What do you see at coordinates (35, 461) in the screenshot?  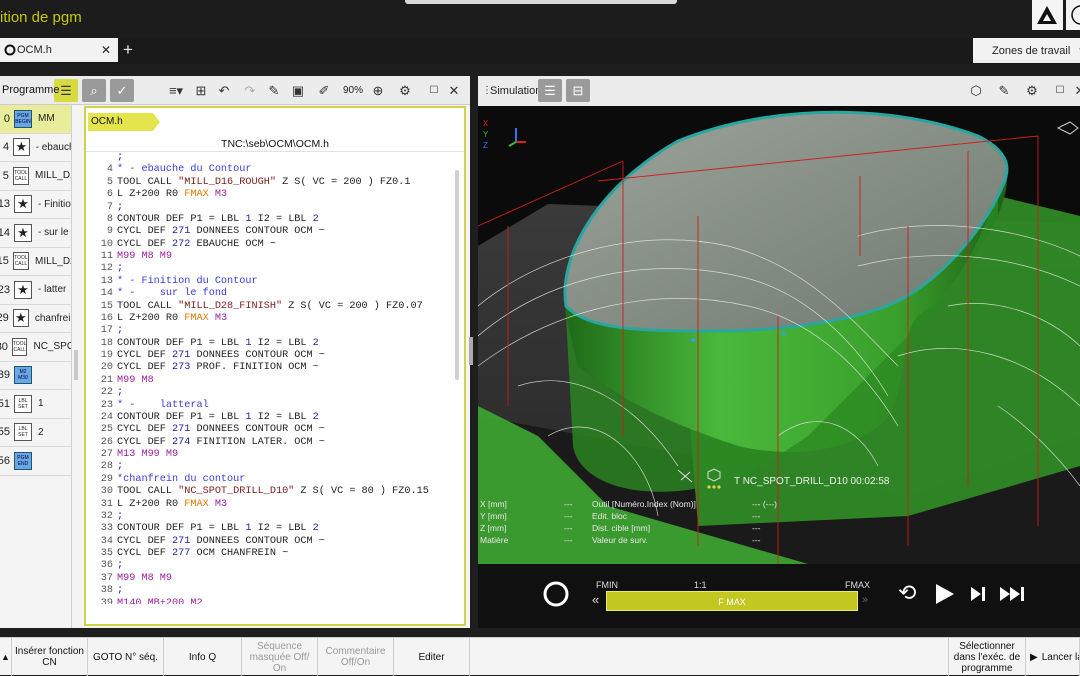 I see `tree-row: 56 PGMEND` at bounding box center [35, 461].